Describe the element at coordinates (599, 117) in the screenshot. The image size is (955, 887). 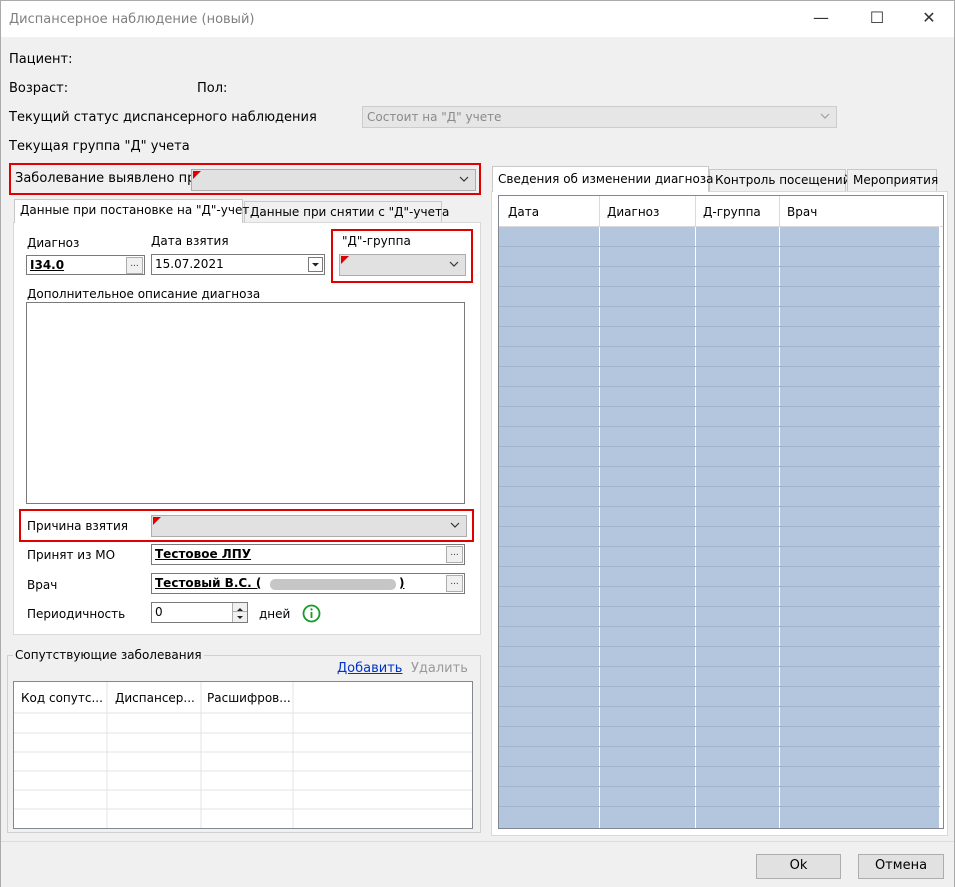
I see `status-combo: Состоит на "Д" учете` at that location.